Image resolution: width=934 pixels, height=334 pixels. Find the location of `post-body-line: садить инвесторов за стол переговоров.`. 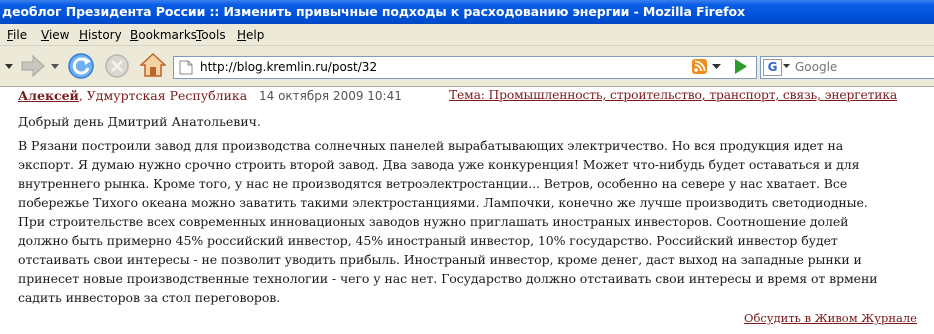

post-body-line: садить инвесторов за стол переговоров. is located at coordinates (149, 297).